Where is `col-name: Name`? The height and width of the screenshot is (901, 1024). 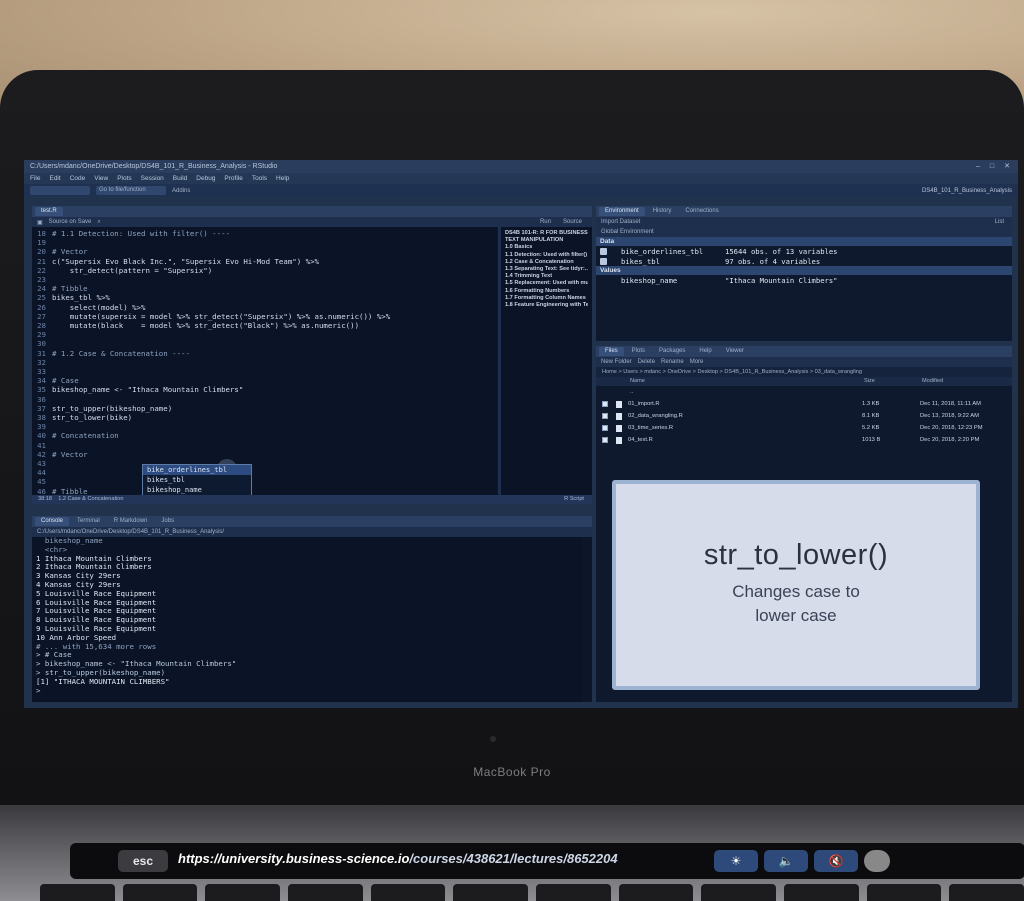
col-name: Name is located at coordinates (747, 381).